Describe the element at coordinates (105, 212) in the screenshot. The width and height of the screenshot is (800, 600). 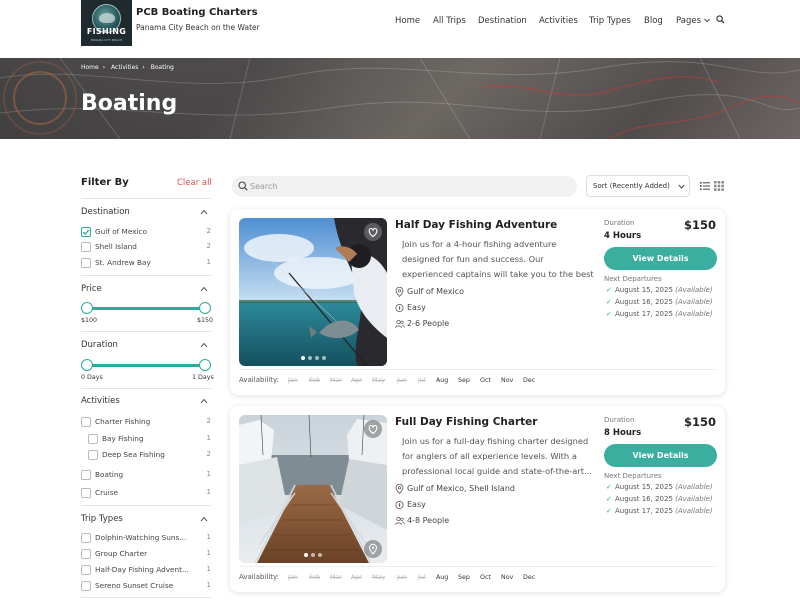
I see `filter-destination-heading: Destination` at that location.